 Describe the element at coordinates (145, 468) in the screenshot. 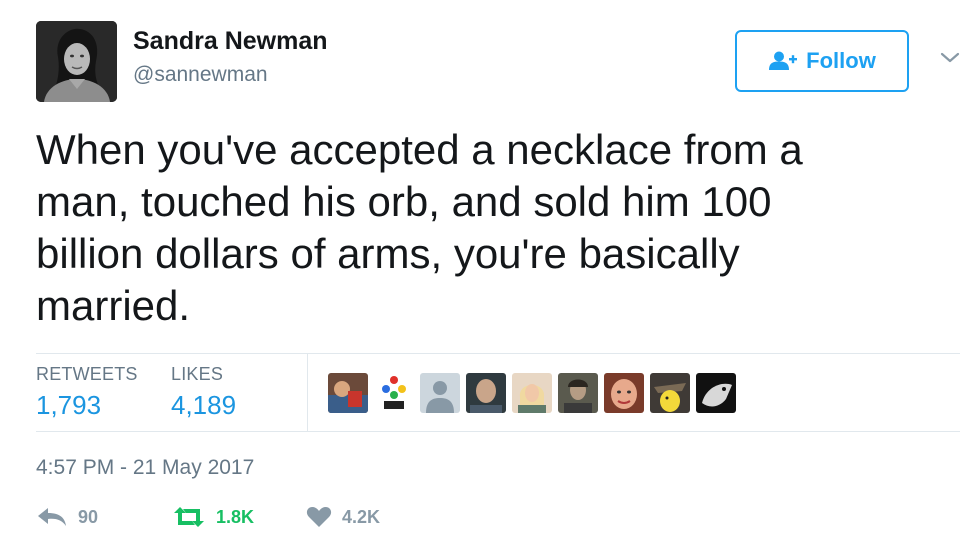

I see `tweet-timestamp: 4:57 PM - 21 May 2017` at that location.